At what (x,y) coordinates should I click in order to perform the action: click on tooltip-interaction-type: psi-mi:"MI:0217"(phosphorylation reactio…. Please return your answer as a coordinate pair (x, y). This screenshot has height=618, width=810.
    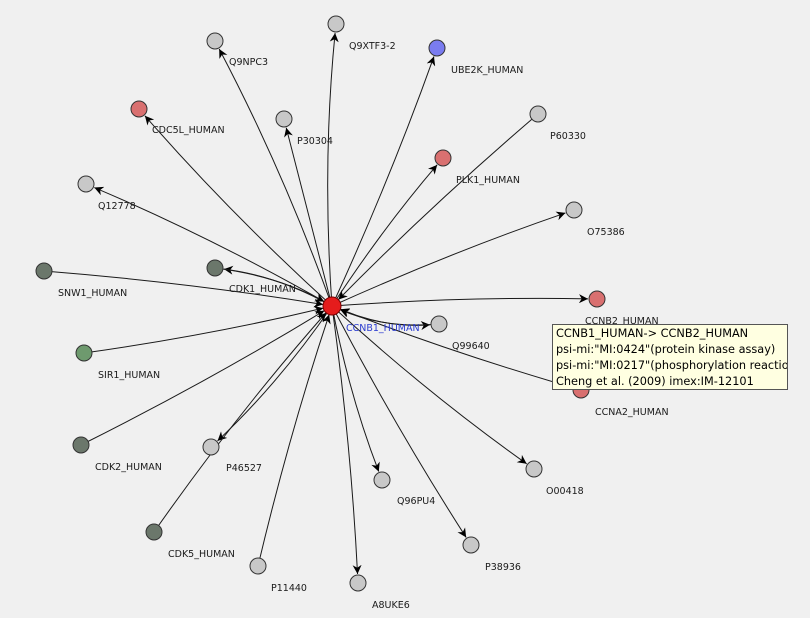
    Looking at the image, I should click on (672, 365).